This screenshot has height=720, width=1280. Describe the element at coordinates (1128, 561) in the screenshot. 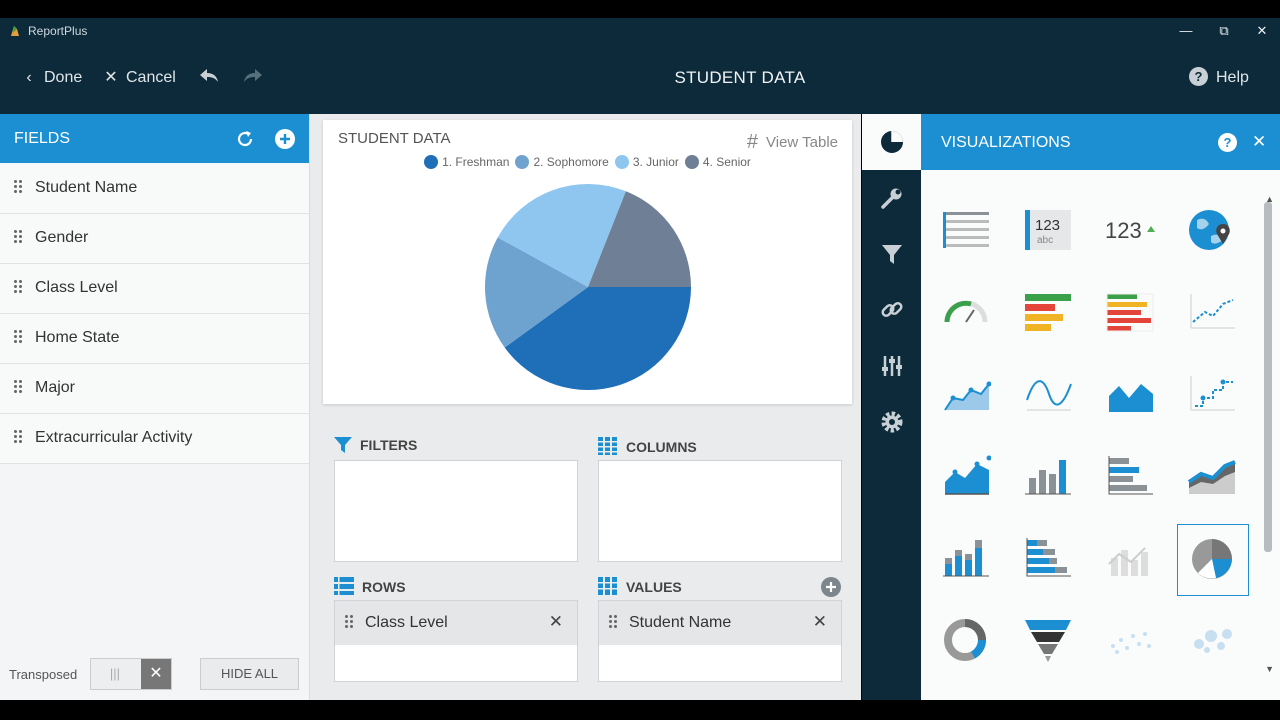

I see `combo-chart-icon` at that location.